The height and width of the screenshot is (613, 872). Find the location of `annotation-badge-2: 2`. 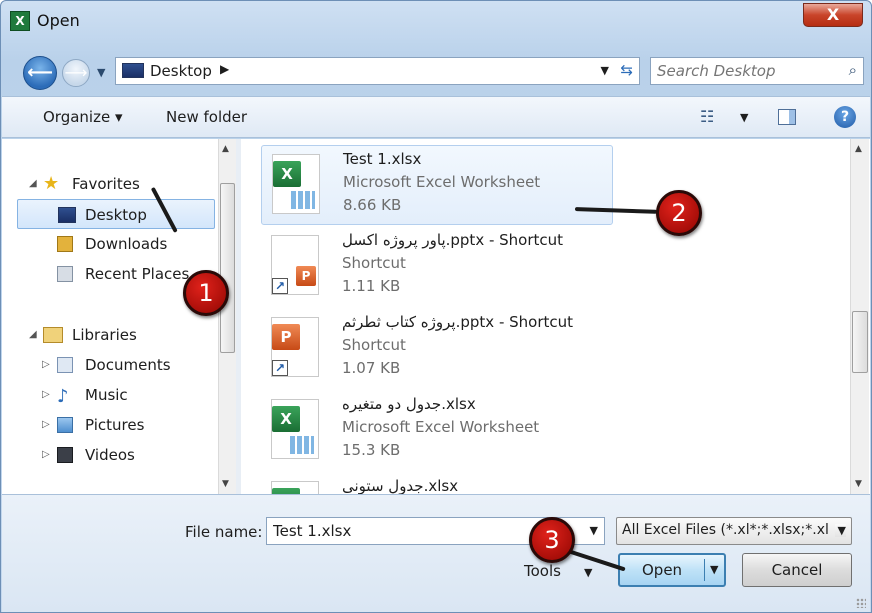

annotation-badge-2: 2 is located at coordinates (679, 213).